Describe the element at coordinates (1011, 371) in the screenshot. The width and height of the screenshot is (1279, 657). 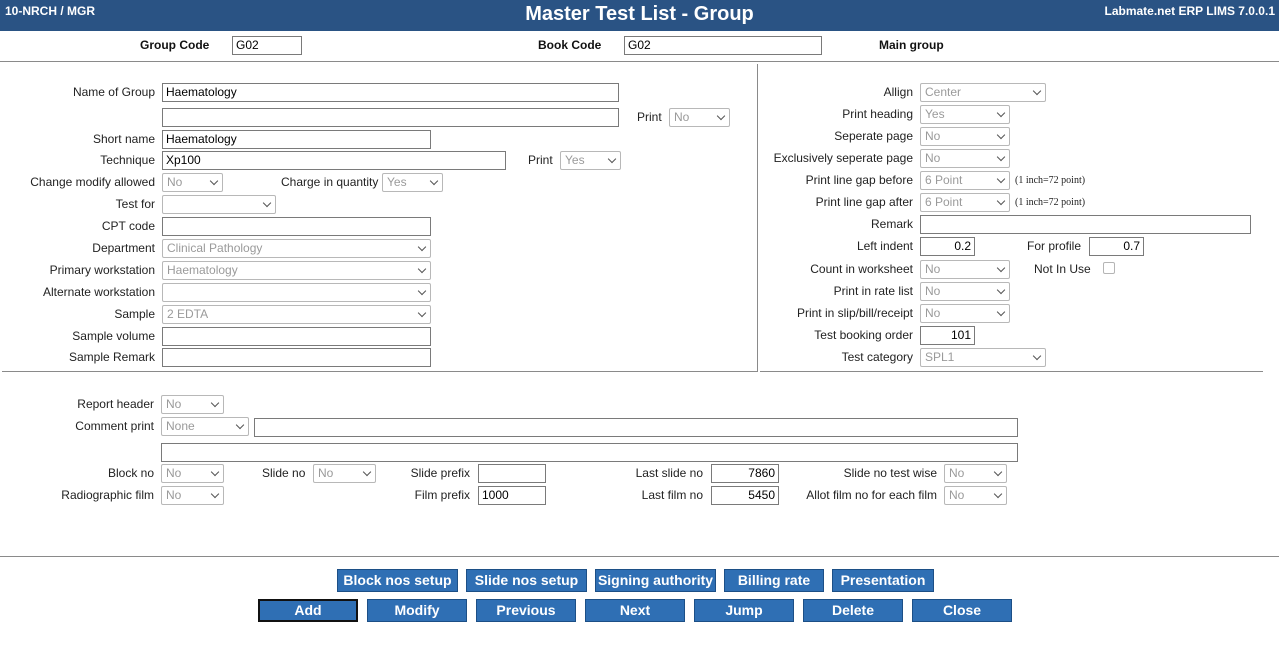
I see `divider-mid-right` at that location.